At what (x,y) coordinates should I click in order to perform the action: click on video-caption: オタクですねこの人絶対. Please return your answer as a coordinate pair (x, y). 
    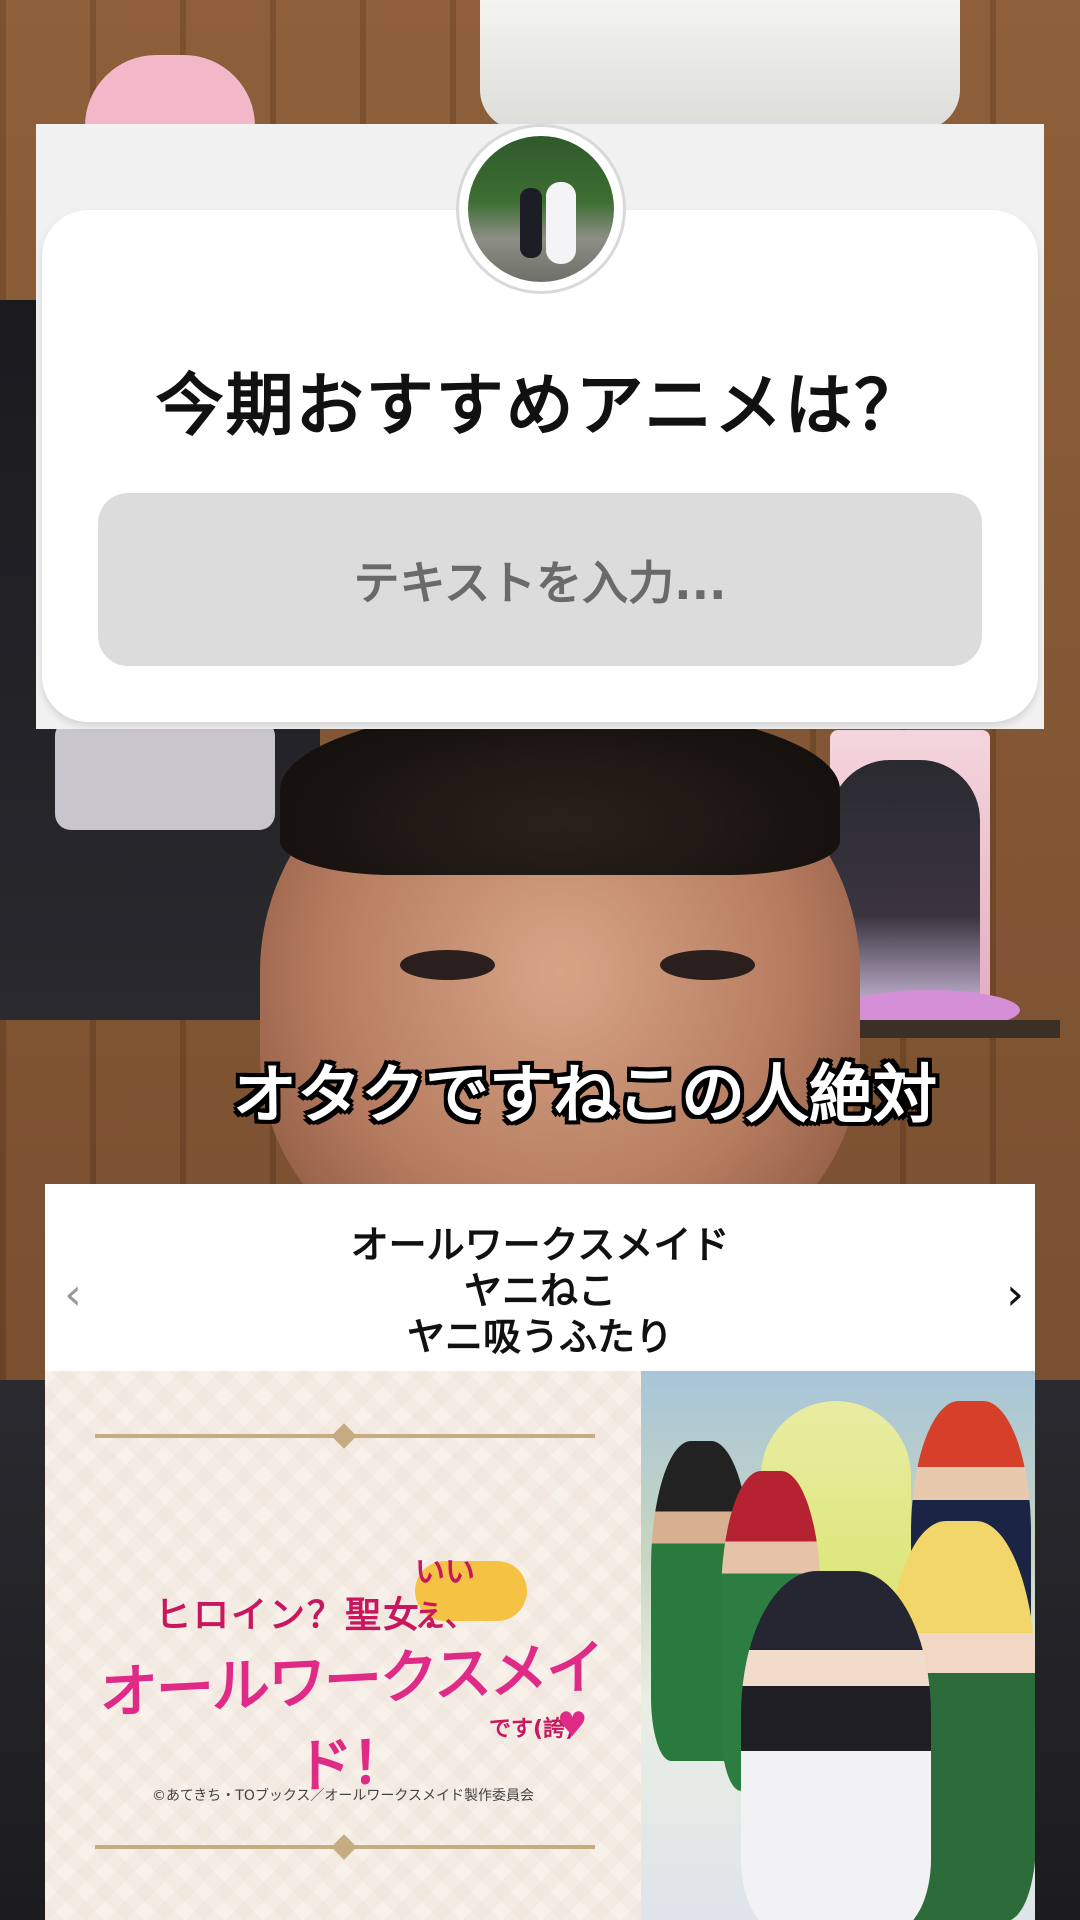
    Looking at the image, I should click on (585, 1096).